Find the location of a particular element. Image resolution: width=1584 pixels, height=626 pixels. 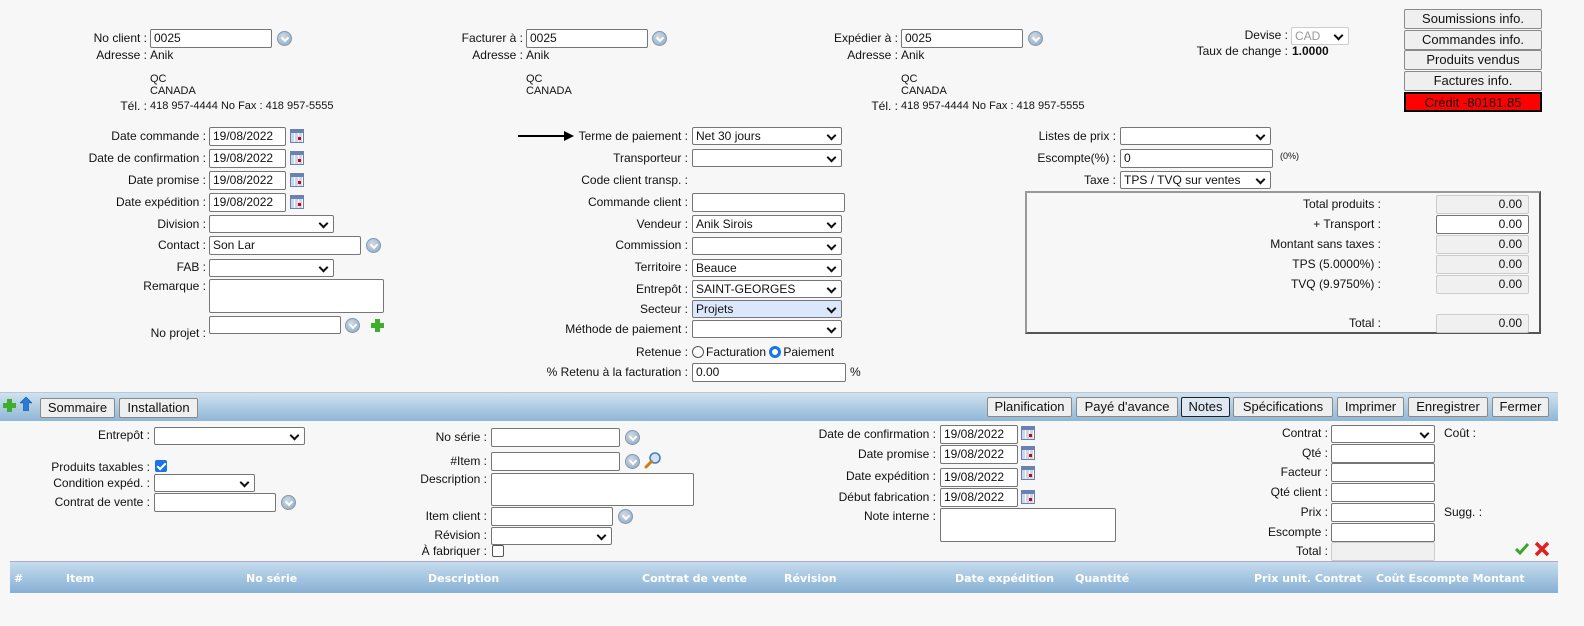

col-contrat-vente: Contrat de vente is located at coordinates (694, 578).